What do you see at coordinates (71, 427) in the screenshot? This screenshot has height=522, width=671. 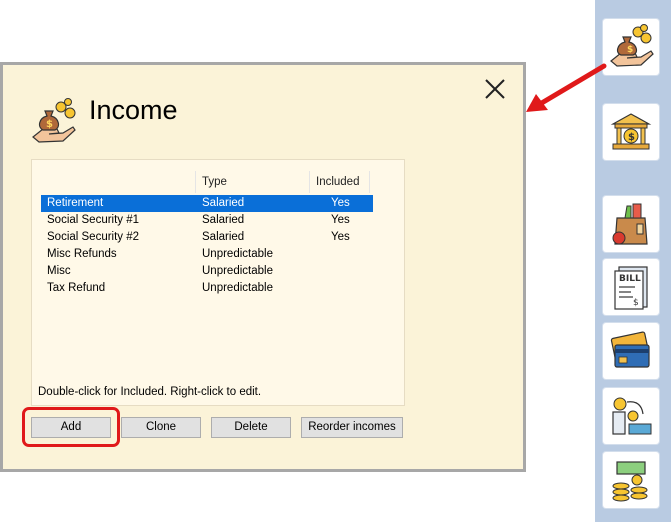 I see `add-button: Add` at bounding box center [71, 427].